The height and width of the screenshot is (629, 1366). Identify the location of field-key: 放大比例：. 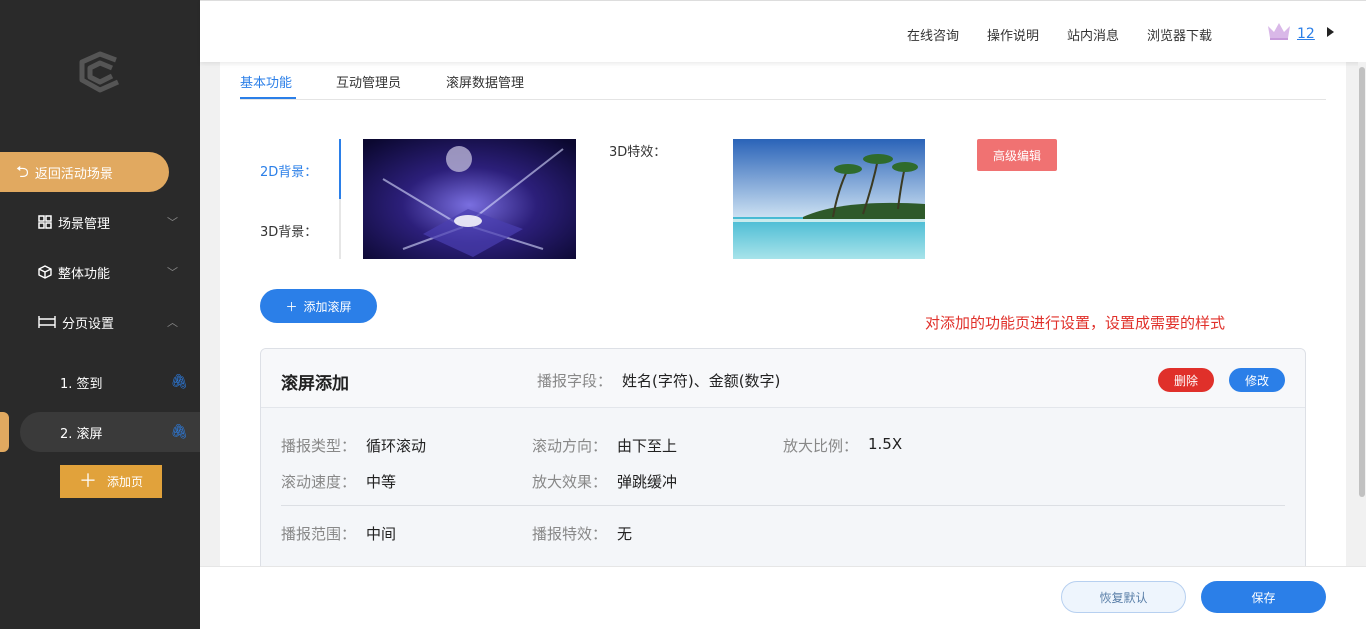
(821, 446).